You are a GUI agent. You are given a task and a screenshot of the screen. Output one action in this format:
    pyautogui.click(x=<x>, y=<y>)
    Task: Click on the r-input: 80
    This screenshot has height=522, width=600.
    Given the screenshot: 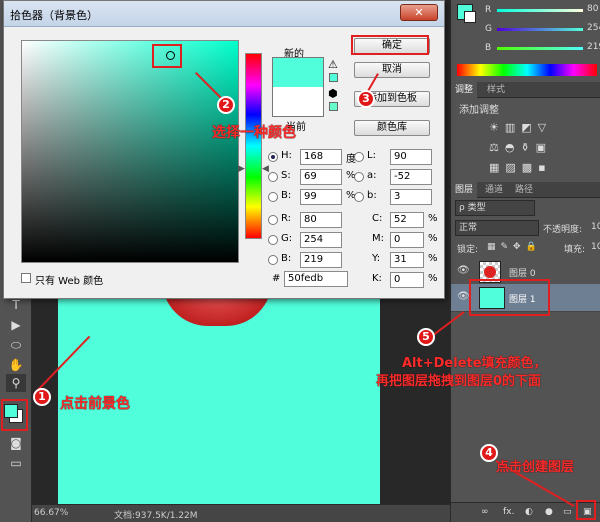 What is the action you would take?
    pyautogui.click(x=321, y=220)
    